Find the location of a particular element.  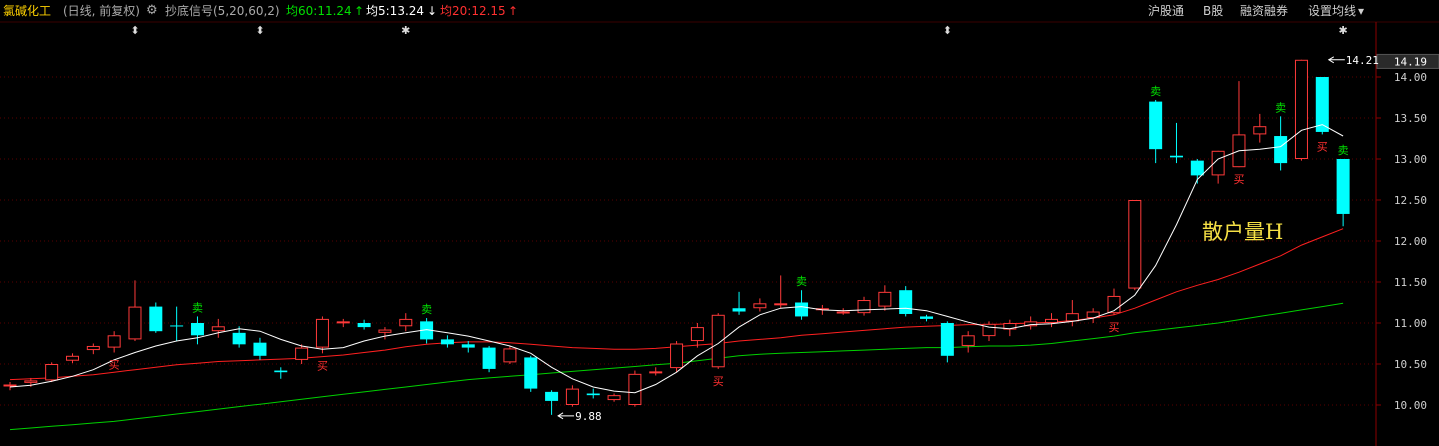

y-tick-label: 10.50 is located at coordinates (1410, 364).